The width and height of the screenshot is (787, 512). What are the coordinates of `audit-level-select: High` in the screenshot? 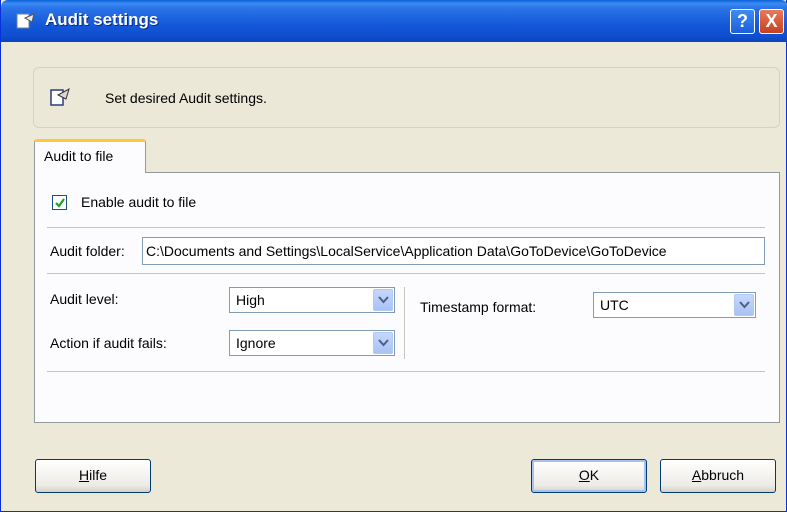 It's located at (312, 300).